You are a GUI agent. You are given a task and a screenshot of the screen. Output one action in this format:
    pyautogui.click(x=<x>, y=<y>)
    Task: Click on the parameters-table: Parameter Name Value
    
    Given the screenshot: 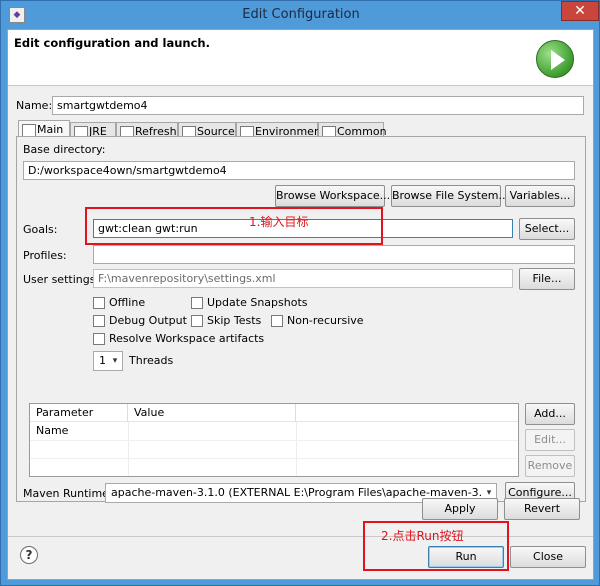 What is the action you would take?
    pyautogui.click(x=274, y=440)
    